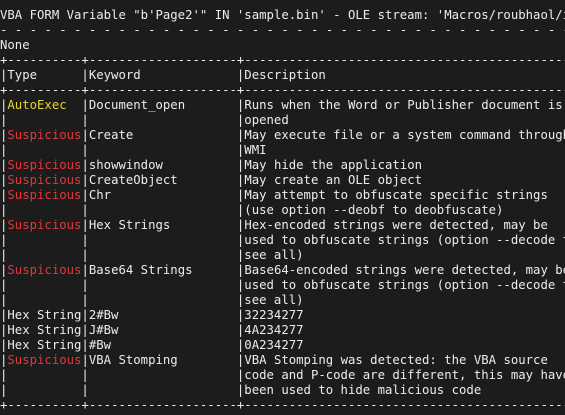 This screenshot has width=565, height=415. I want to click on terminal-line: |Hex String|2#Bw |32234277 |, so click(282, 315).